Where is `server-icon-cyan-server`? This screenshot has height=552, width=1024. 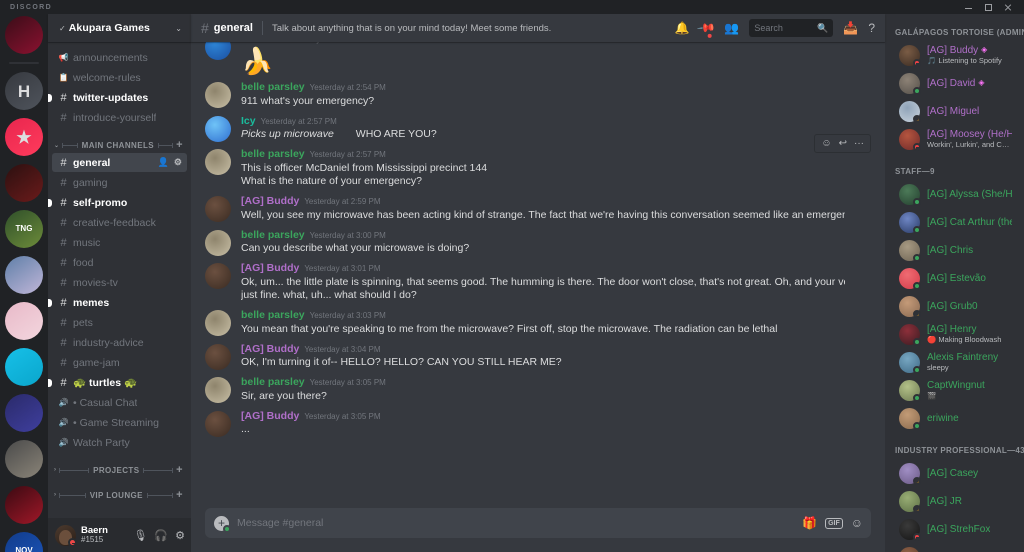 server-icon-cyan-server is located at coordinates (24, 367).